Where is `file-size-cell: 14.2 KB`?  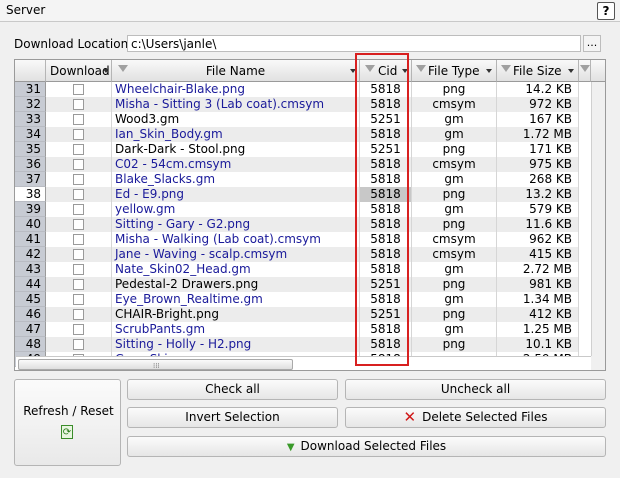
file-size-cell: 14.2 KB is located at coordinates (538, 89).